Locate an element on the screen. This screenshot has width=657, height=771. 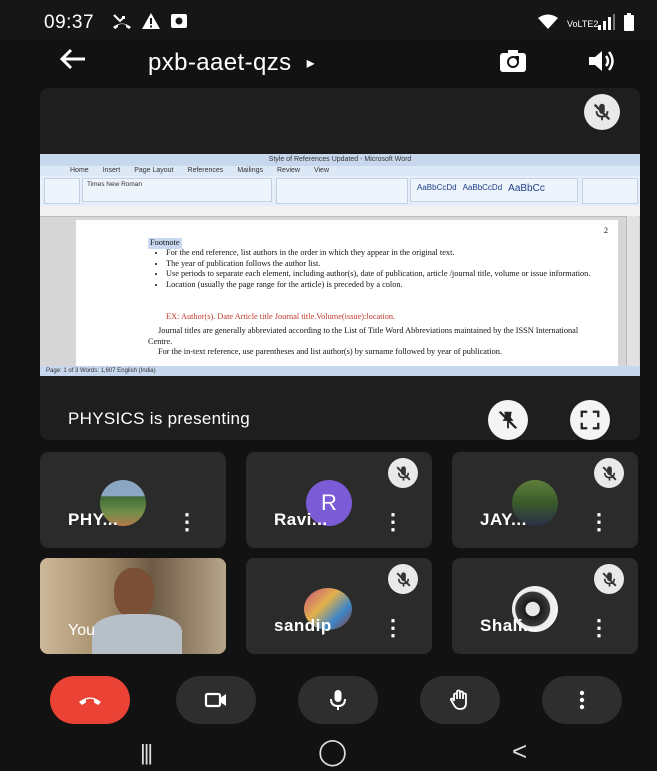
participant-tile: sandip ⋮ is located at coordinates (339, 606).